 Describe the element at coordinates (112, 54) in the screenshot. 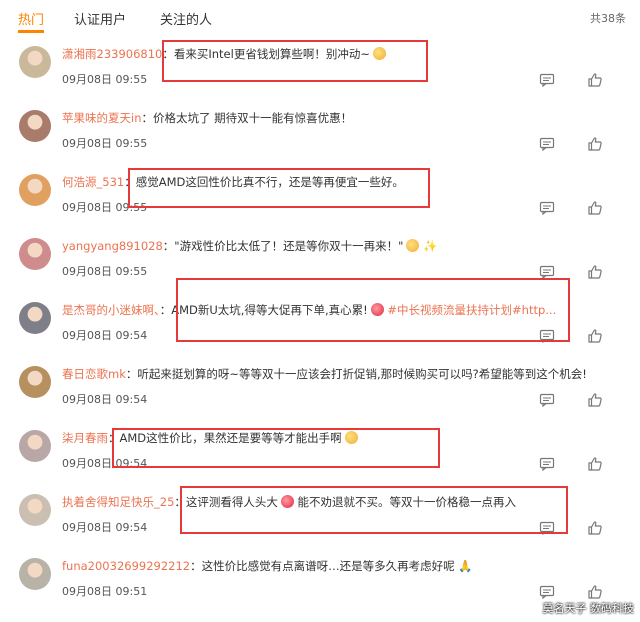

I see `username-link: 潇湘雨233906810` at that location.